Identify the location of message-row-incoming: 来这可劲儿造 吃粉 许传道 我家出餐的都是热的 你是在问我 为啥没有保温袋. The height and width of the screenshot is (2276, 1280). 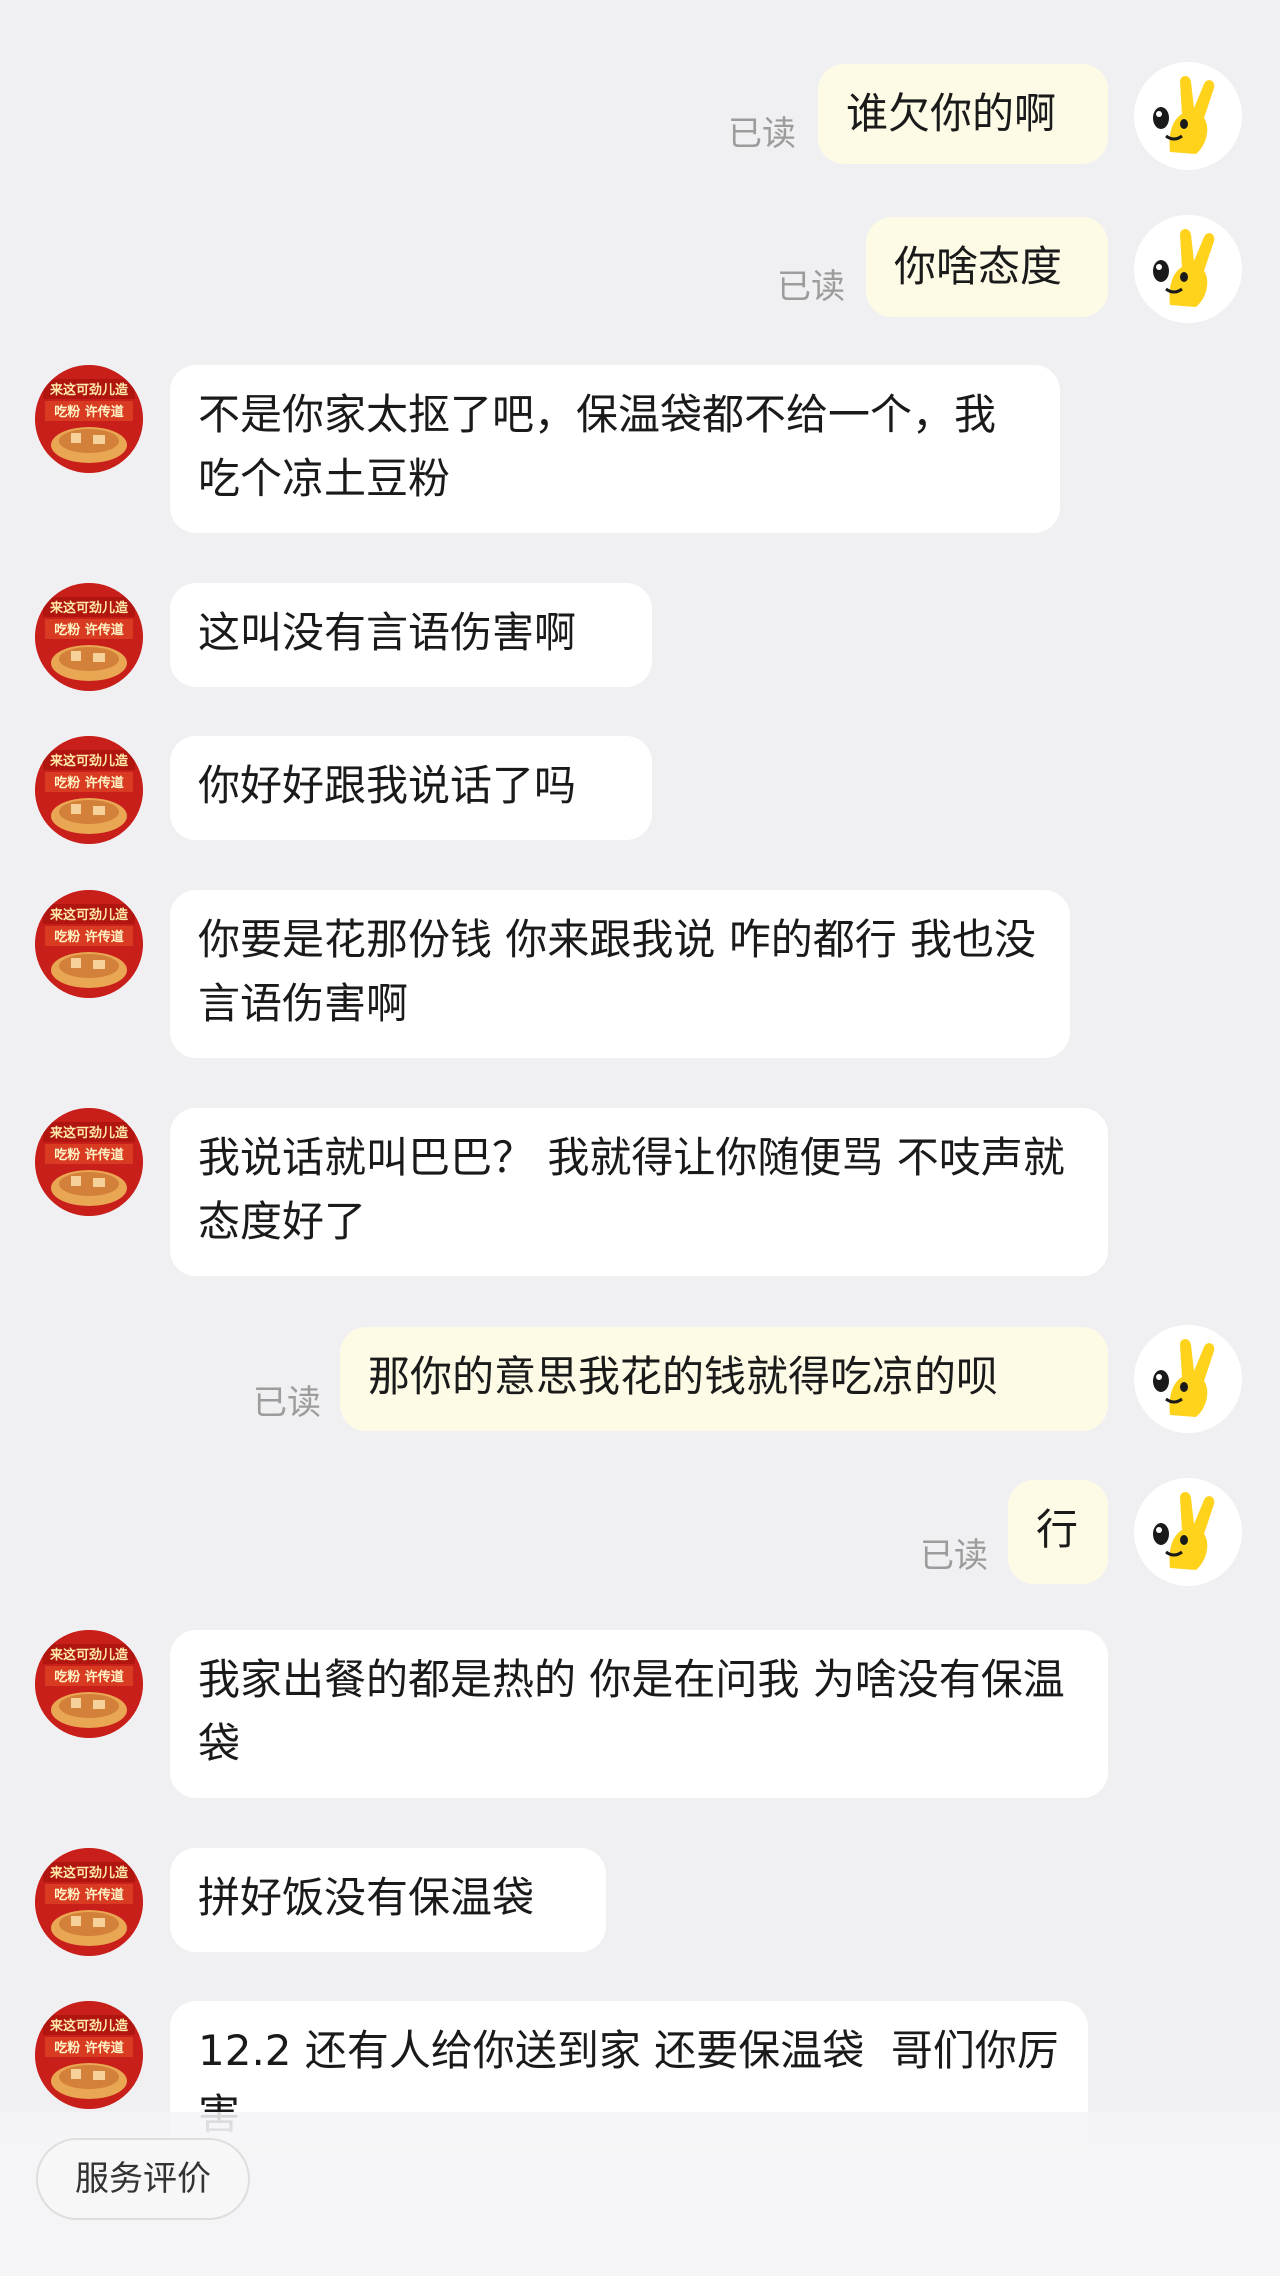
(640, 1715).